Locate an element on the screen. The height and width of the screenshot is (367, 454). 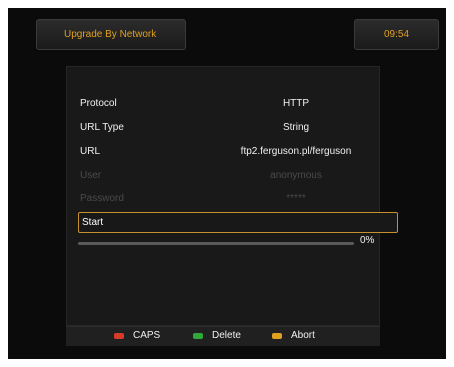
password-row: Password ***** is located at coordinates (221, 198).